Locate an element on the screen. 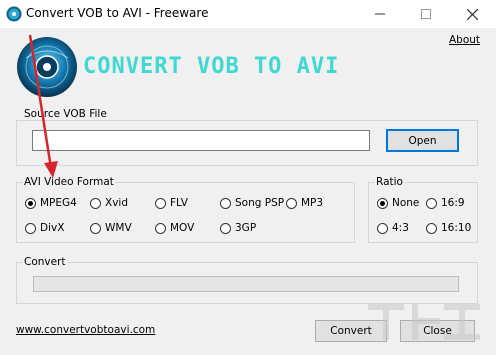 This screenshot has width=496, height=355. open-button: Open is located at coordinates (422, 140).